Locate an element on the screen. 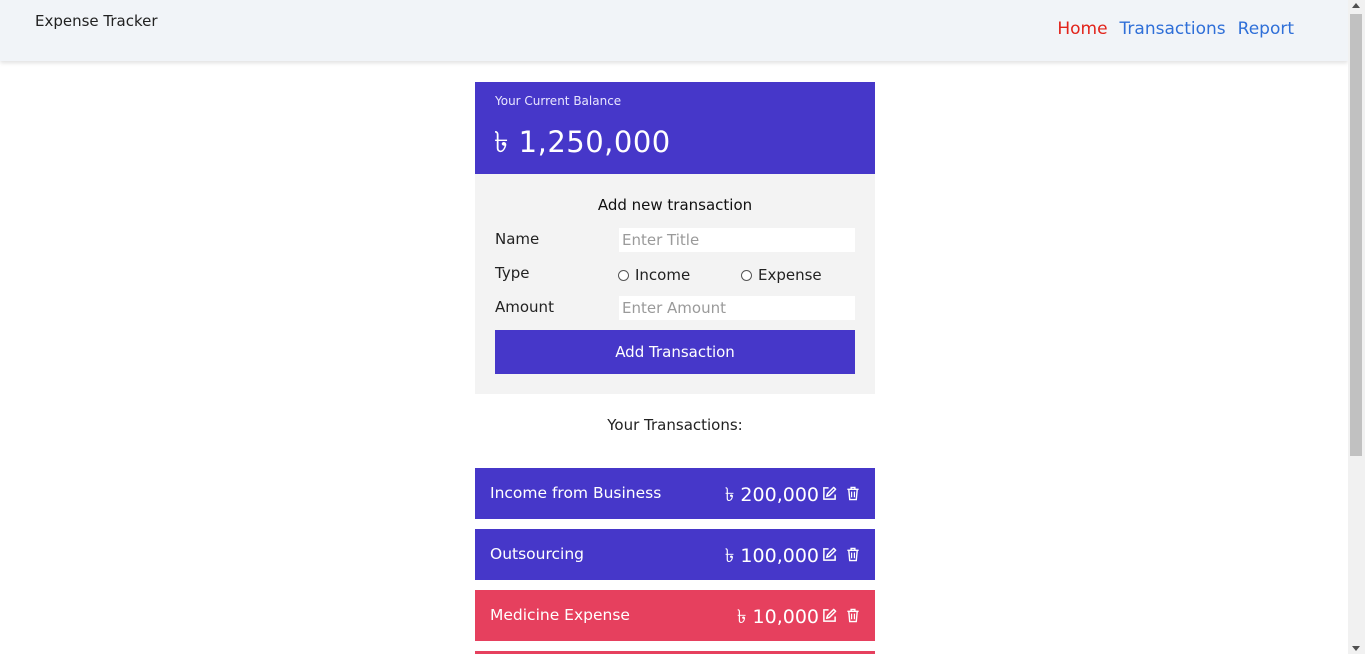  amount-input is located at coordinates (737, 308).